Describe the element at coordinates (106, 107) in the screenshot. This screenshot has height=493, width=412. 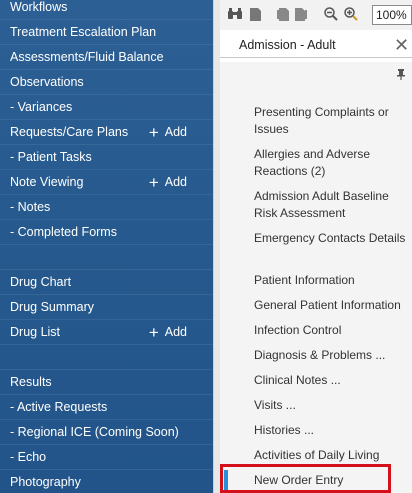
I see `nav-variances: - Variances` at that location.